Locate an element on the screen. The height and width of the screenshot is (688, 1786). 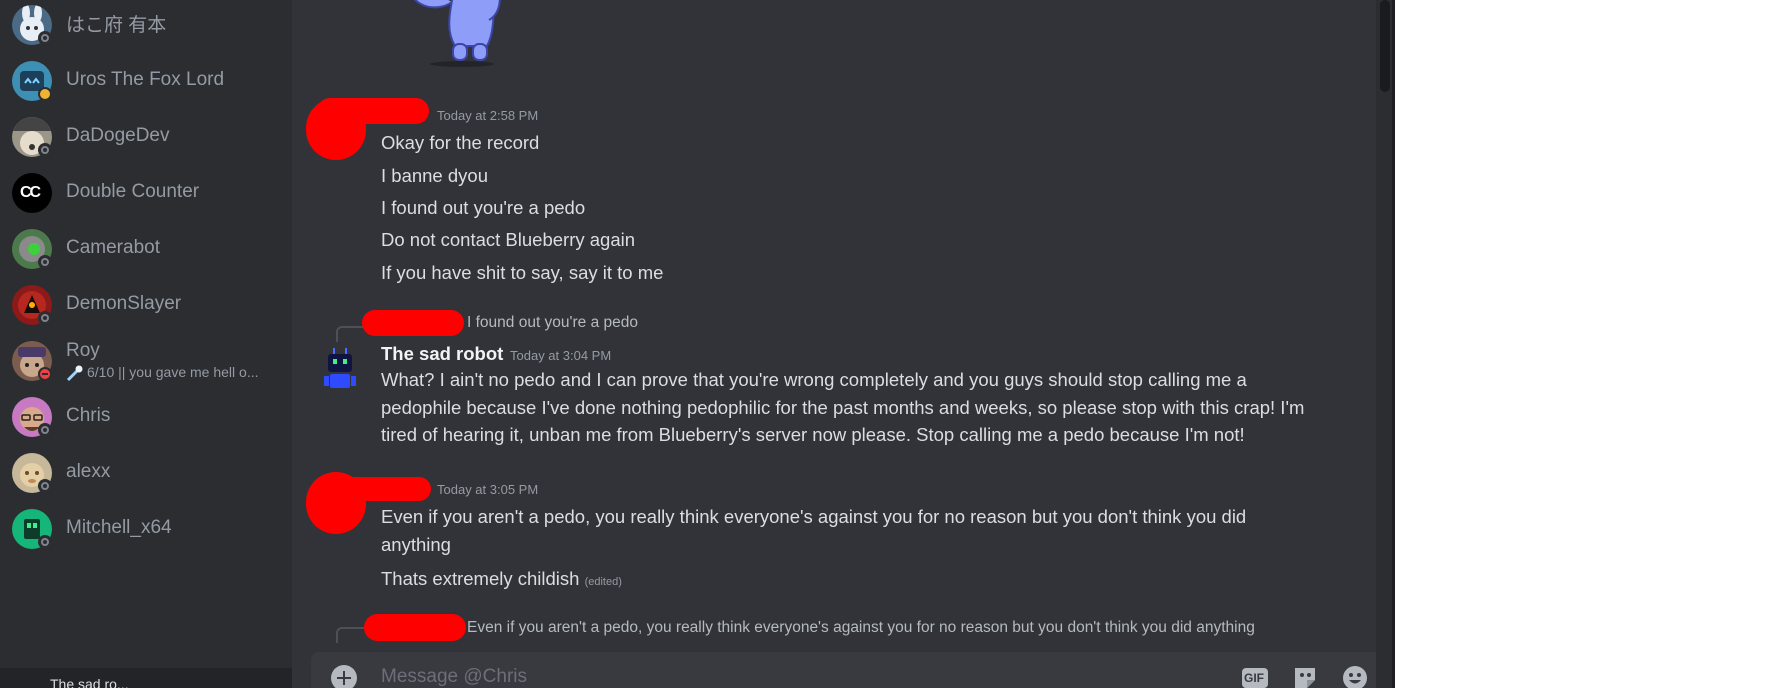
sticker-button is located at coordinates (1305, 676).